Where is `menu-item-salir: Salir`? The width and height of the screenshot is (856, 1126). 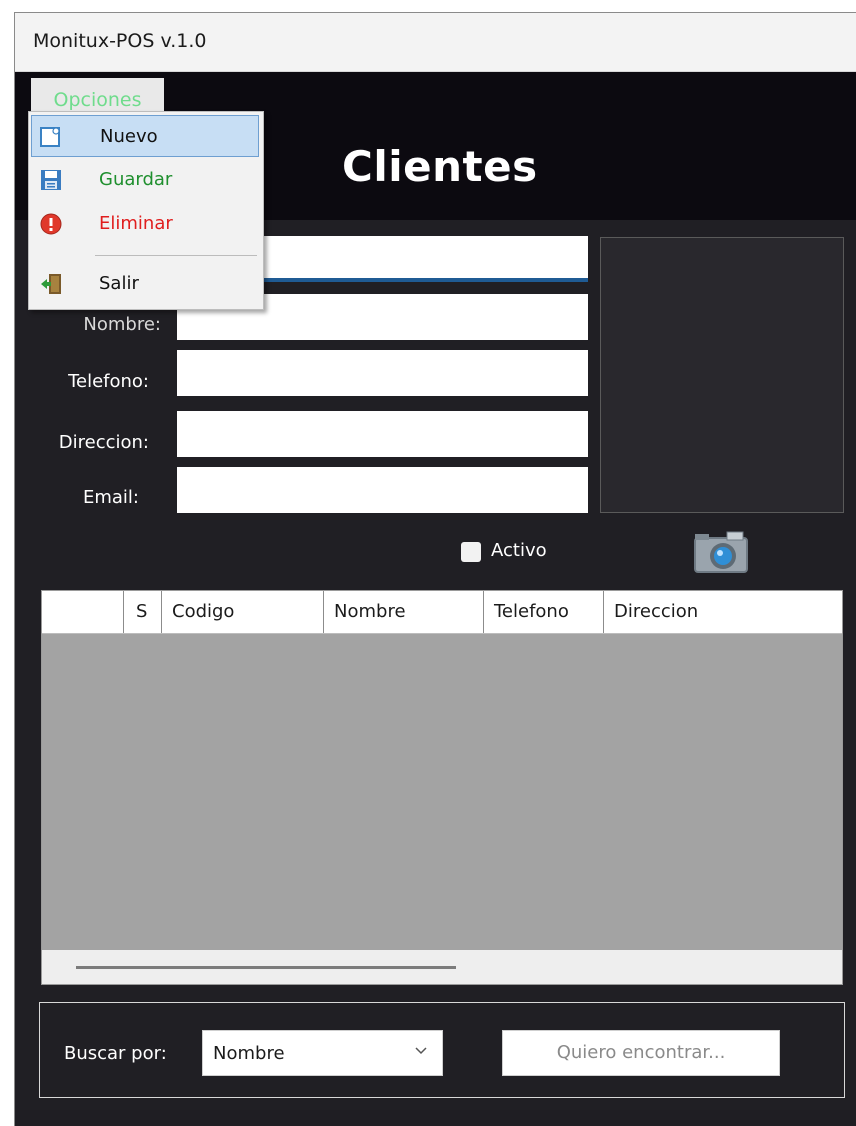 menu-item-salir: Salir is located at coordinates (145, 284).